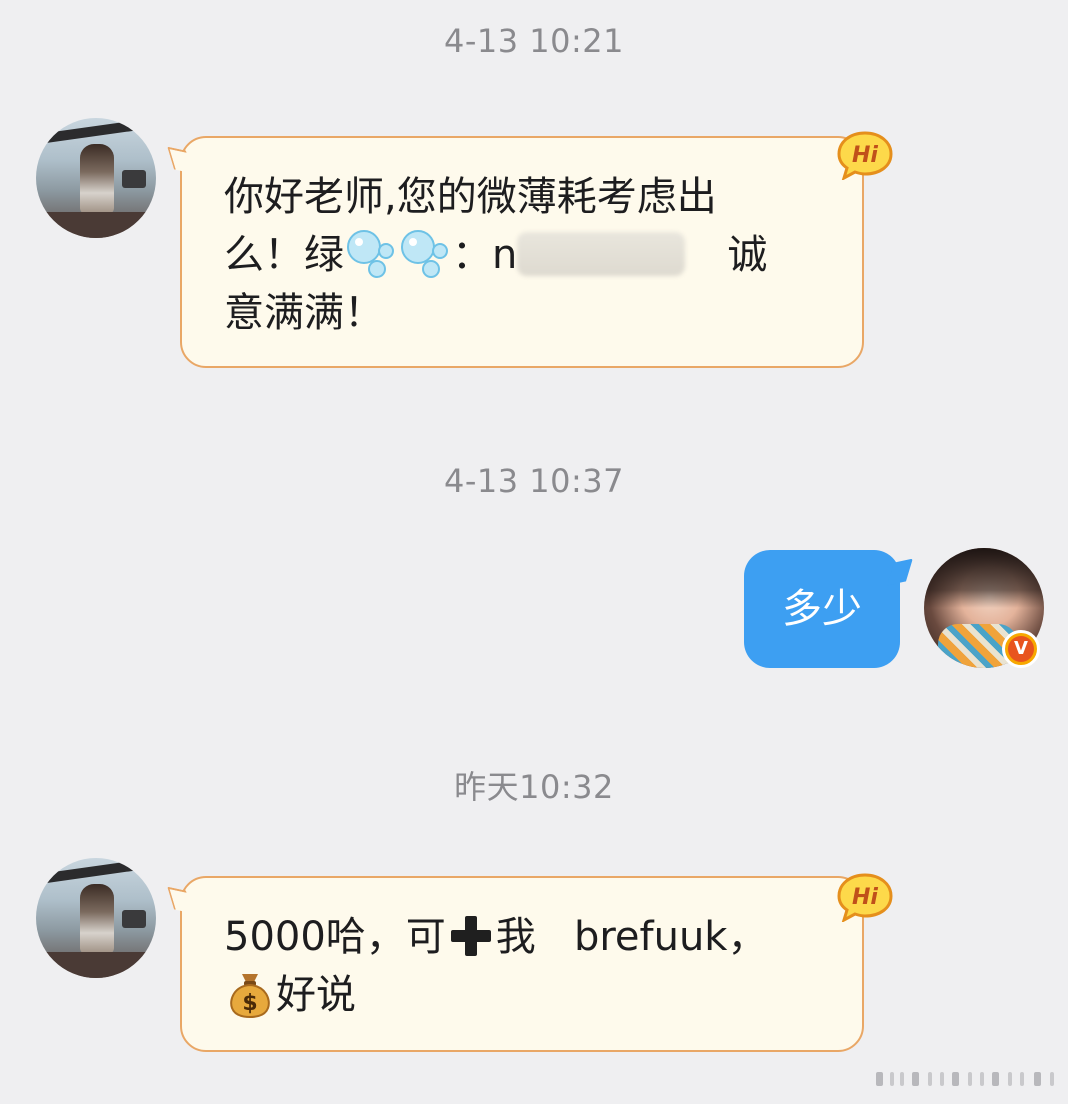 The image size is (1068, 1104). I want to click on verified-badge-text: V, so click(1021, 649).